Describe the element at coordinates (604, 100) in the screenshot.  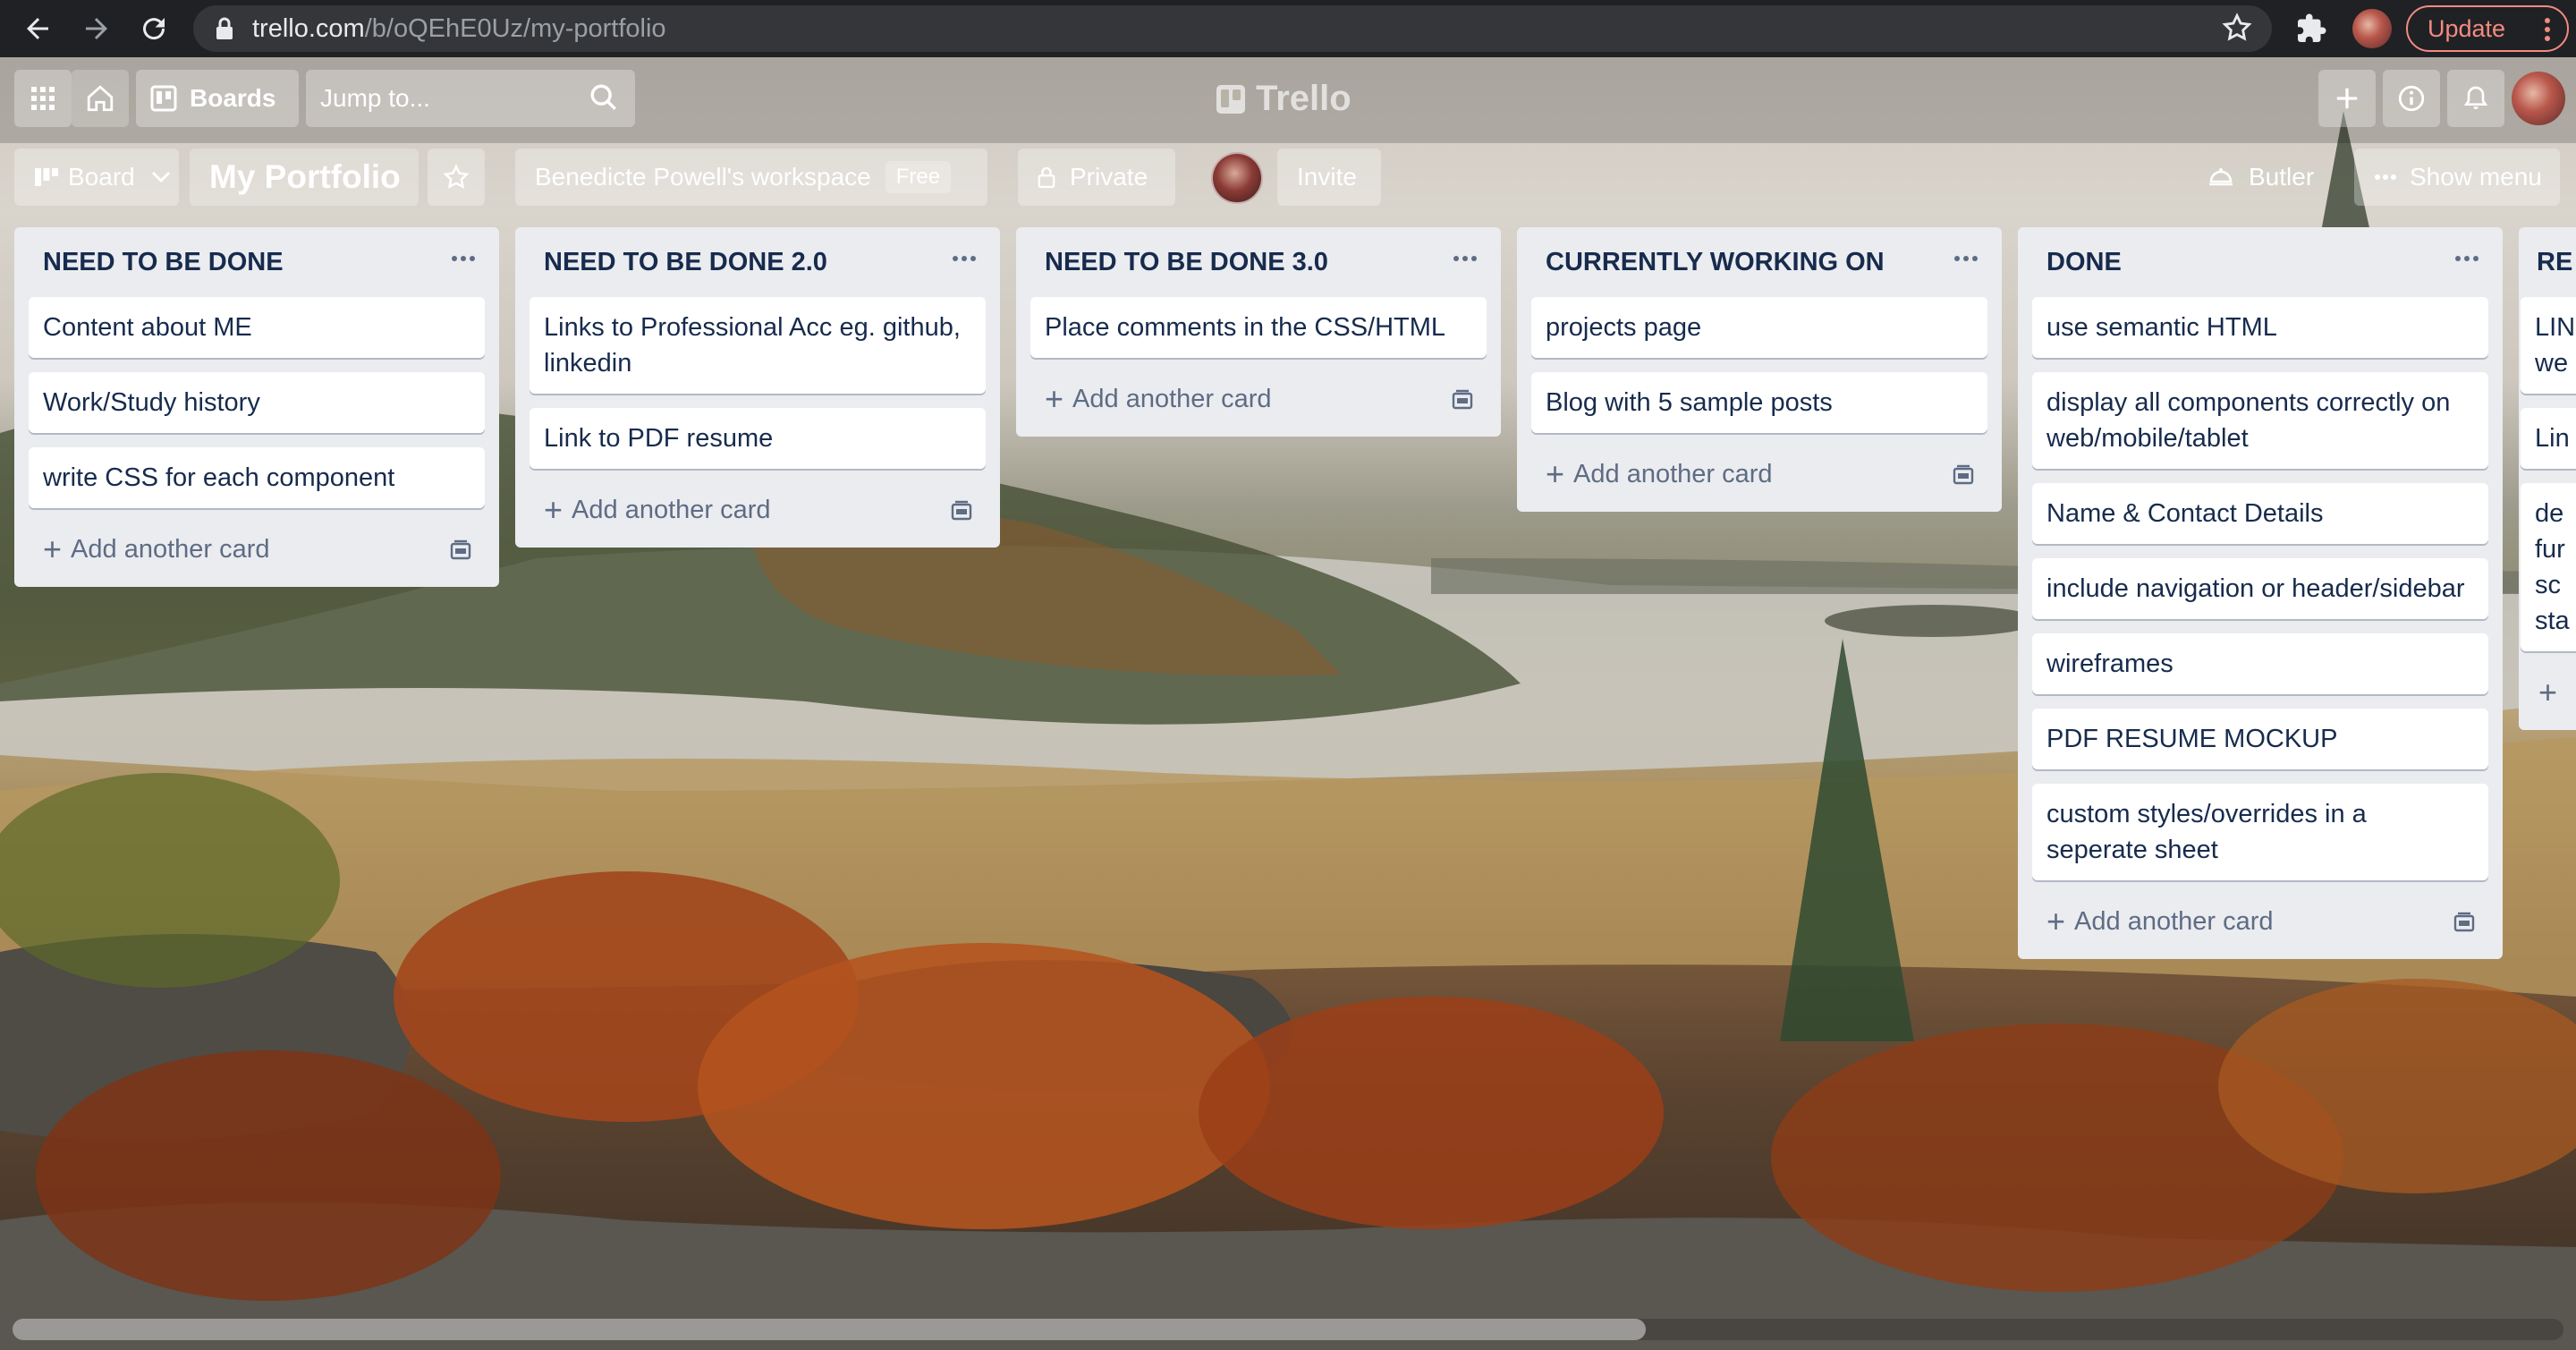
I see `search-icon` at that location.